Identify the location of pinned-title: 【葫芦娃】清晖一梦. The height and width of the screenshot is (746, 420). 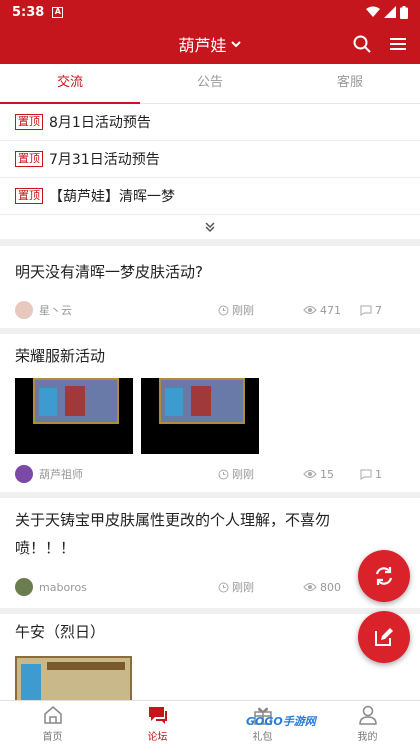
(112, 197).